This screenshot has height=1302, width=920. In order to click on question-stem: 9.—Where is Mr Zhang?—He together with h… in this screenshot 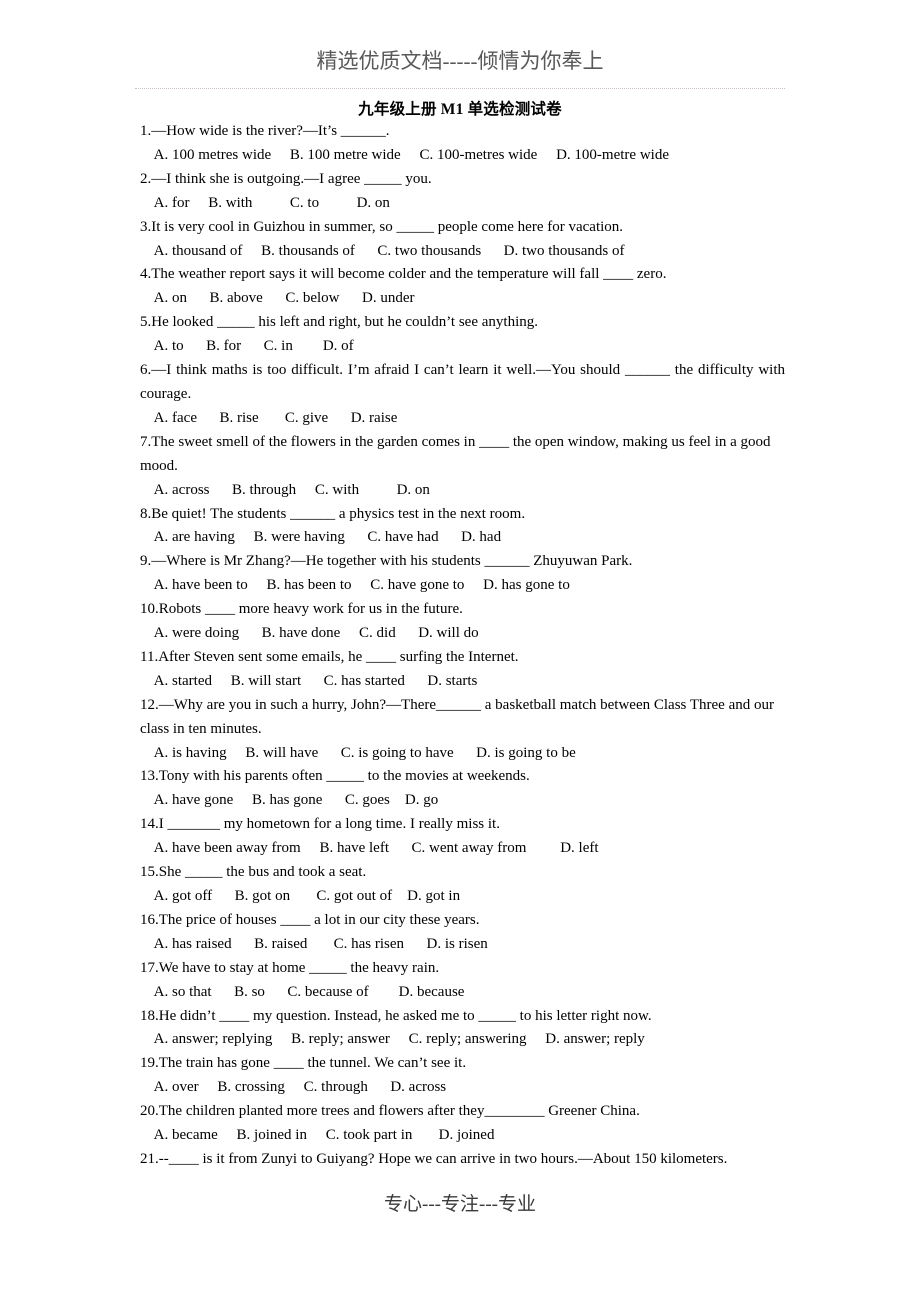, I will do `click(386, 561)`.